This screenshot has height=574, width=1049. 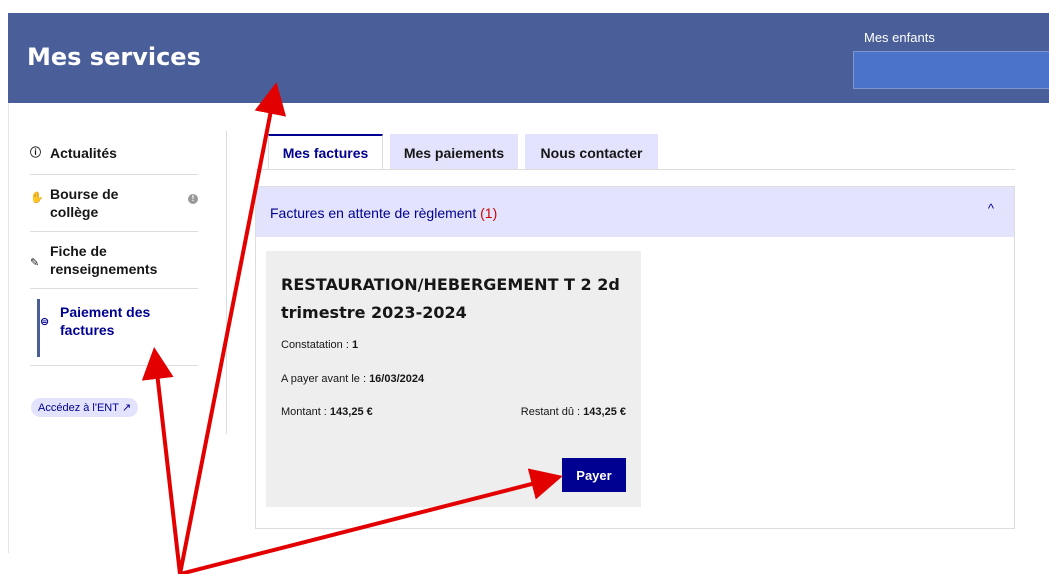 I want to click on amount-label: Montant :, so click(x=305, y=412).